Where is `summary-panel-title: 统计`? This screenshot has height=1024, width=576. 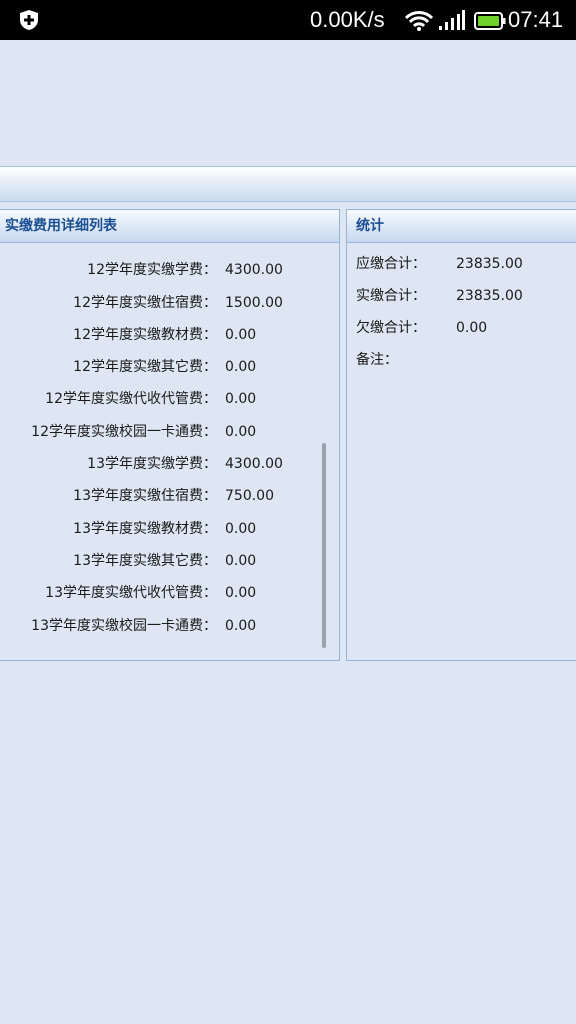
summary-panel-title: 统计 is located at coordinates (461, 226).